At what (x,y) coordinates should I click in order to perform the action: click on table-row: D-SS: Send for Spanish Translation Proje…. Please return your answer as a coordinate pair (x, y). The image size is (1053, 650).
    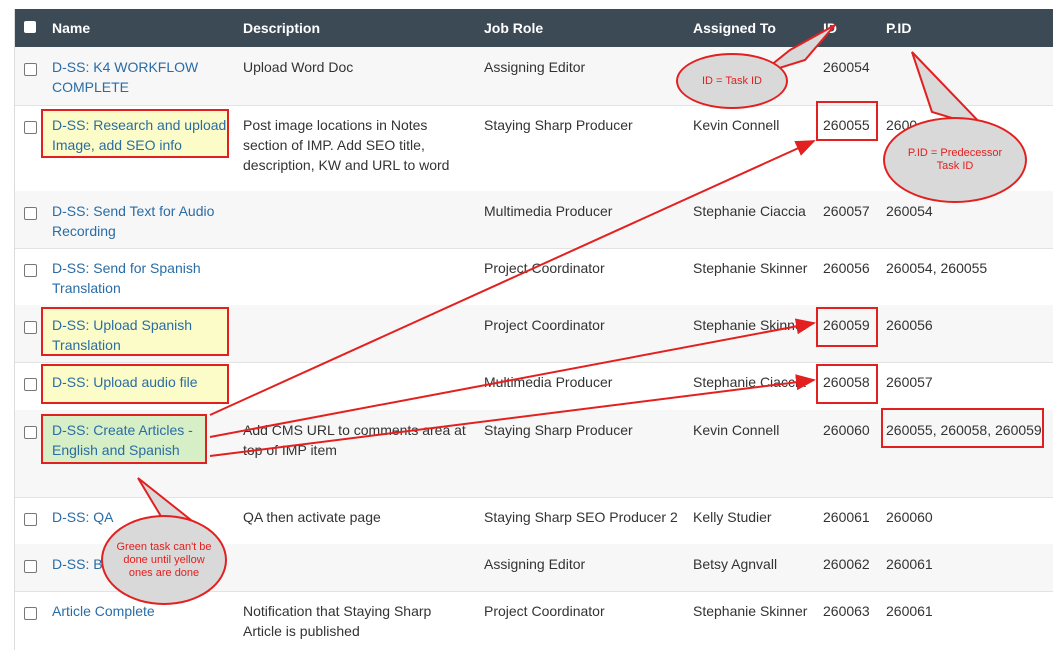
    Looking at the image, I should click on (534, 277).